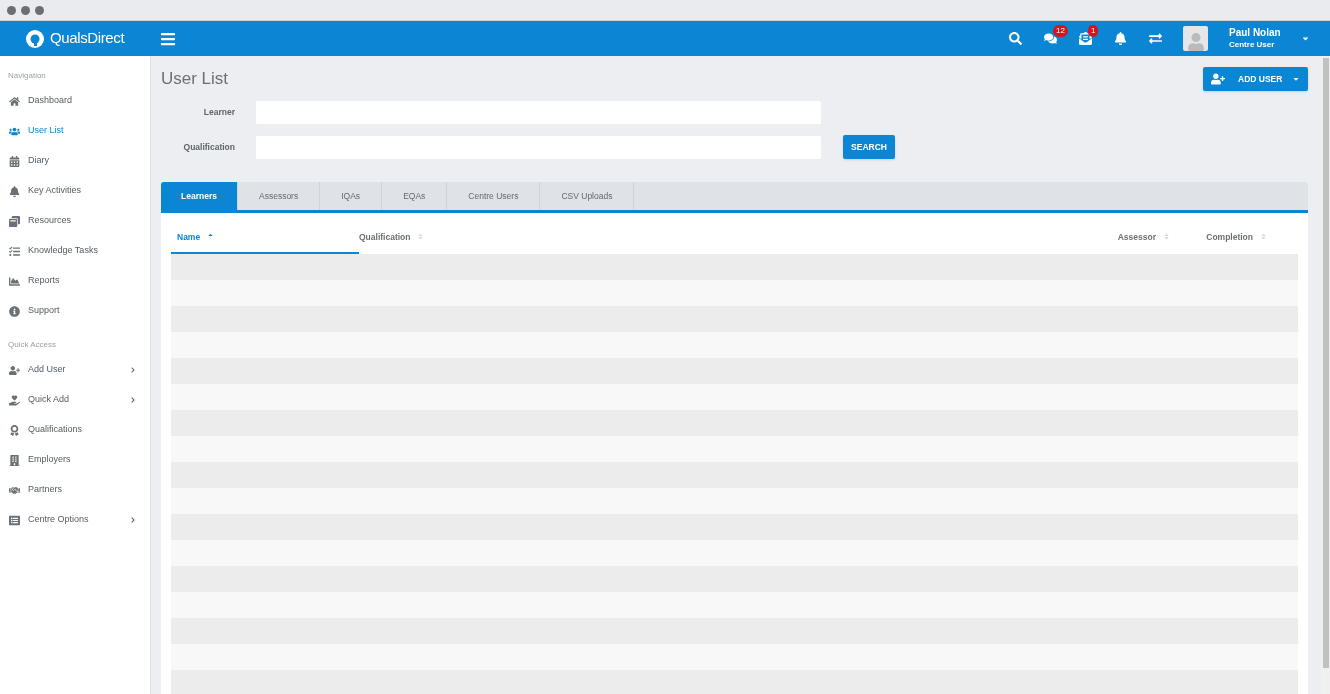 The width and height of the screenshot is (1330, 694). What do you see at coordinates (587, 196) in the screenshot?
I see `tab: CSV Uploads` at bounding box center [587, 196].